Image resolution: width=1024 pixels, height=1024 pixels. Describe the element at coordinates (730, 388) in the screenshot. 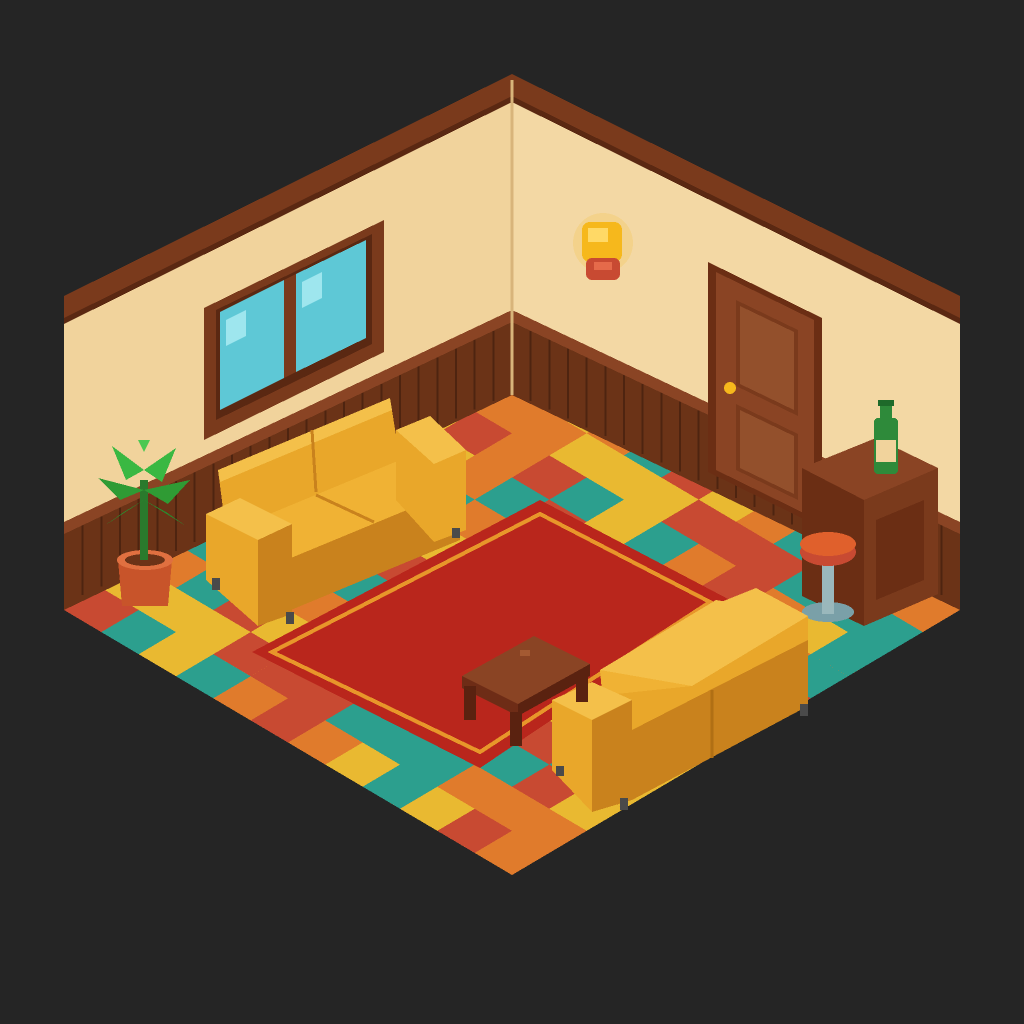

I see `doorknob-icon` at that location.